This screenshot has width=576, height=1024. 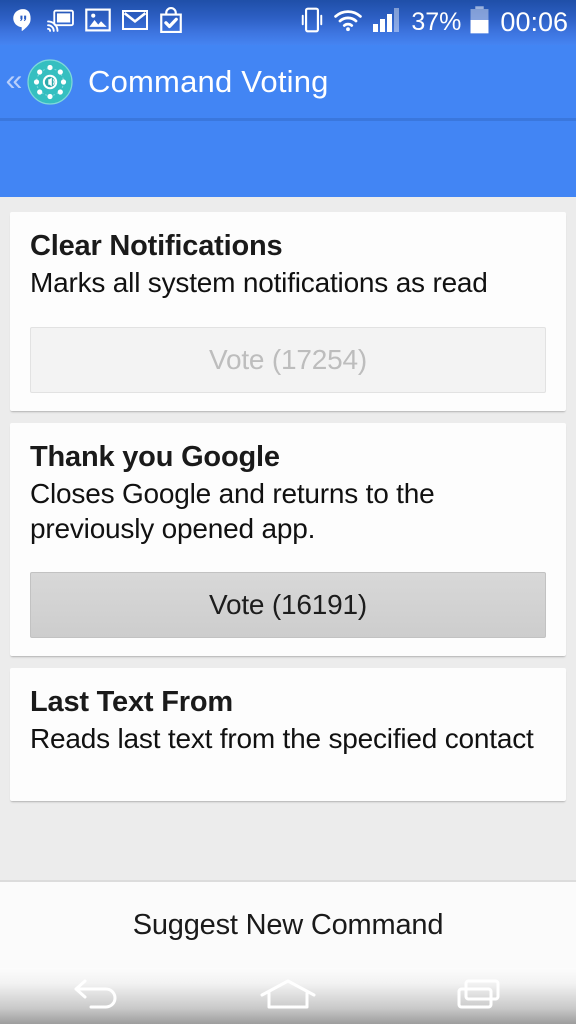 What do you see at coordinates (155, 22) in the screenshot?
I see `status-bar-notification-icons` at bounding box center [155, 22].